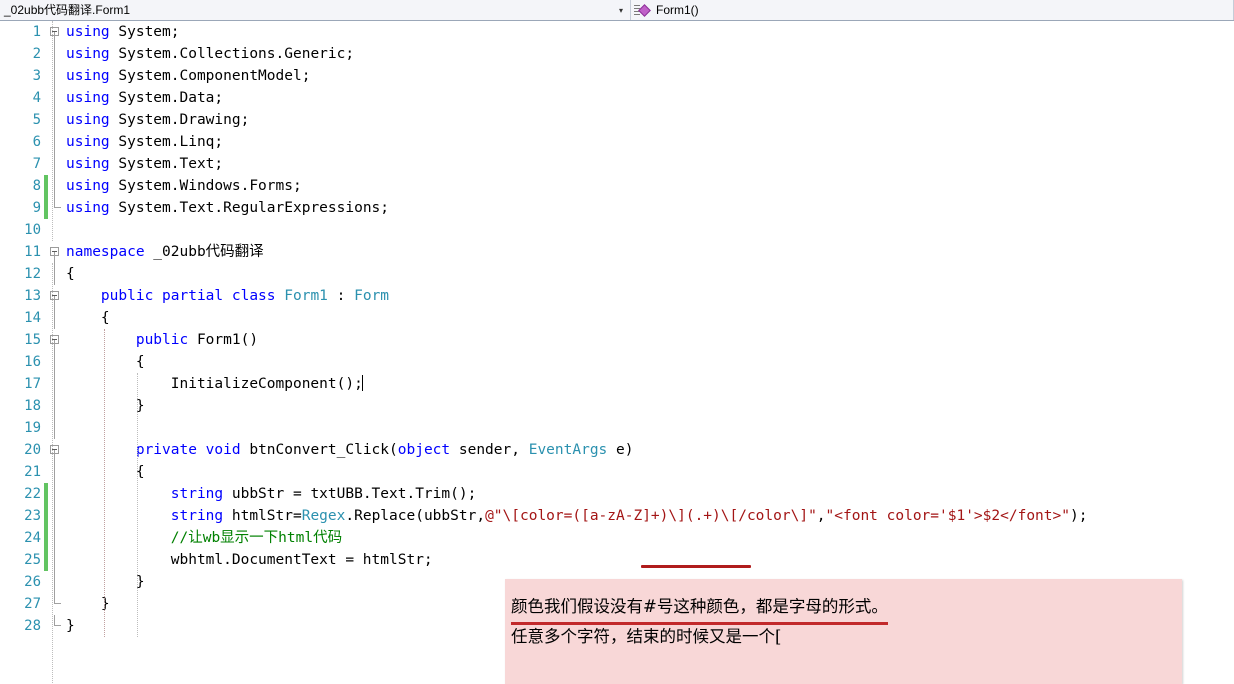 The height and width of the screenshot is (684, 1234). I want to click on code-text: using System.Text.RegularExpressions;, so click(648, 208).